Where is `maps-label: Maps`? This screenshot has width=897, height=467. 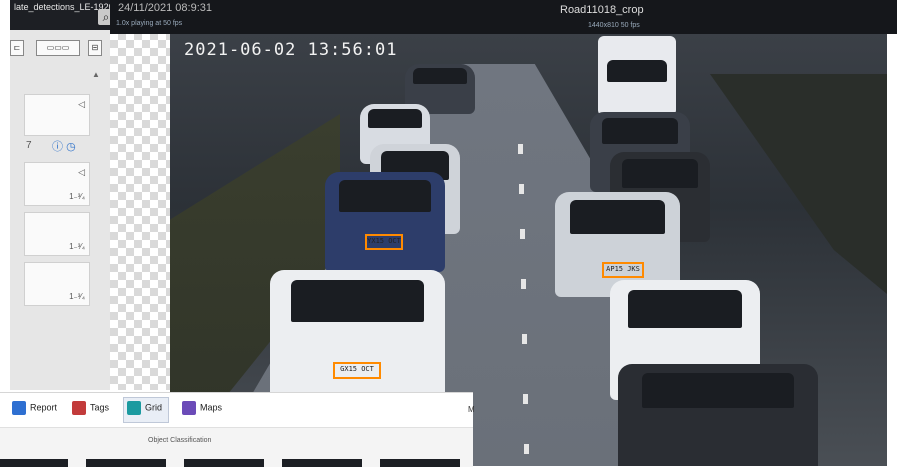 maps-label: Maps is located at coordinates (211, 407).